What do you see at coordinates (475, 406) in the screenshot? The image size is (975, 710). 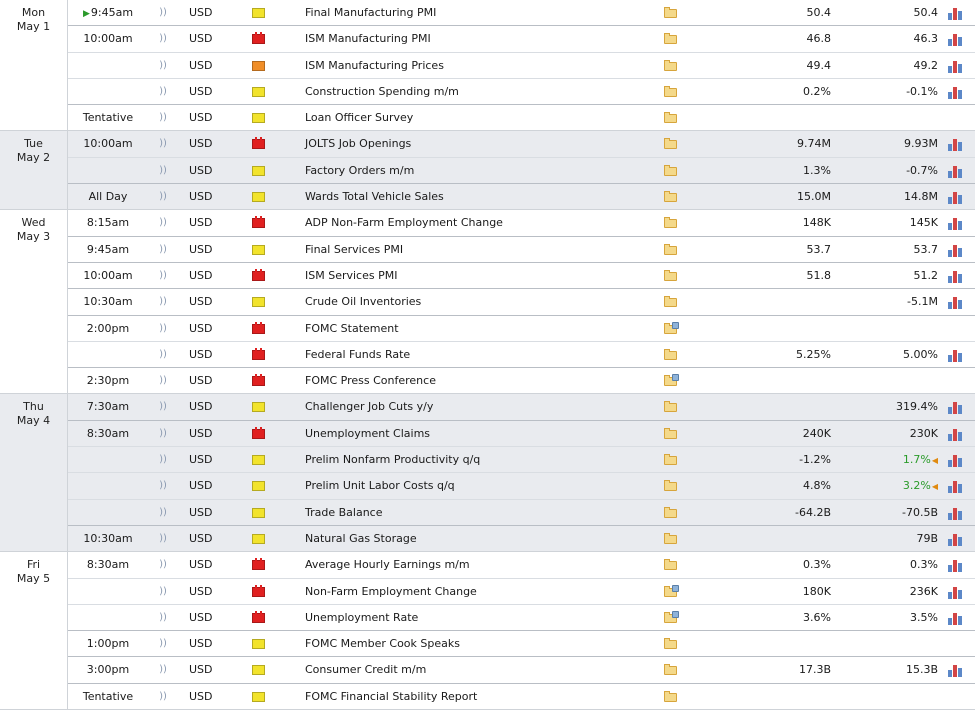 I see `event-title: Challenger Job Cuts y/y` at bounding box center [475, 406].